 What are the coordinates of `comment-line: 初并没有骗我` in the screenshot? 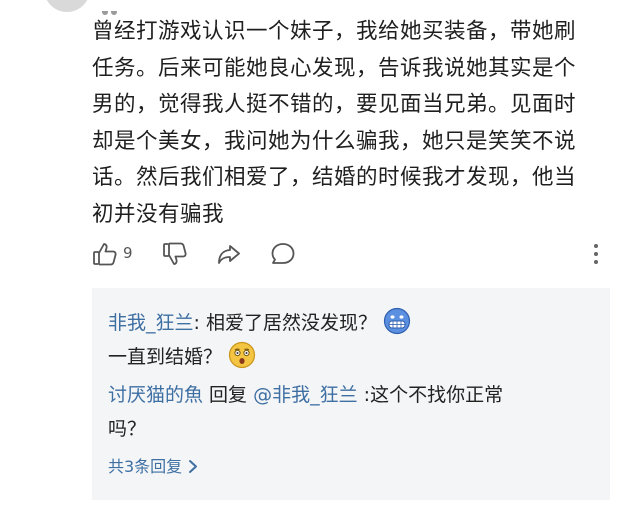 It's located at (158, 214).